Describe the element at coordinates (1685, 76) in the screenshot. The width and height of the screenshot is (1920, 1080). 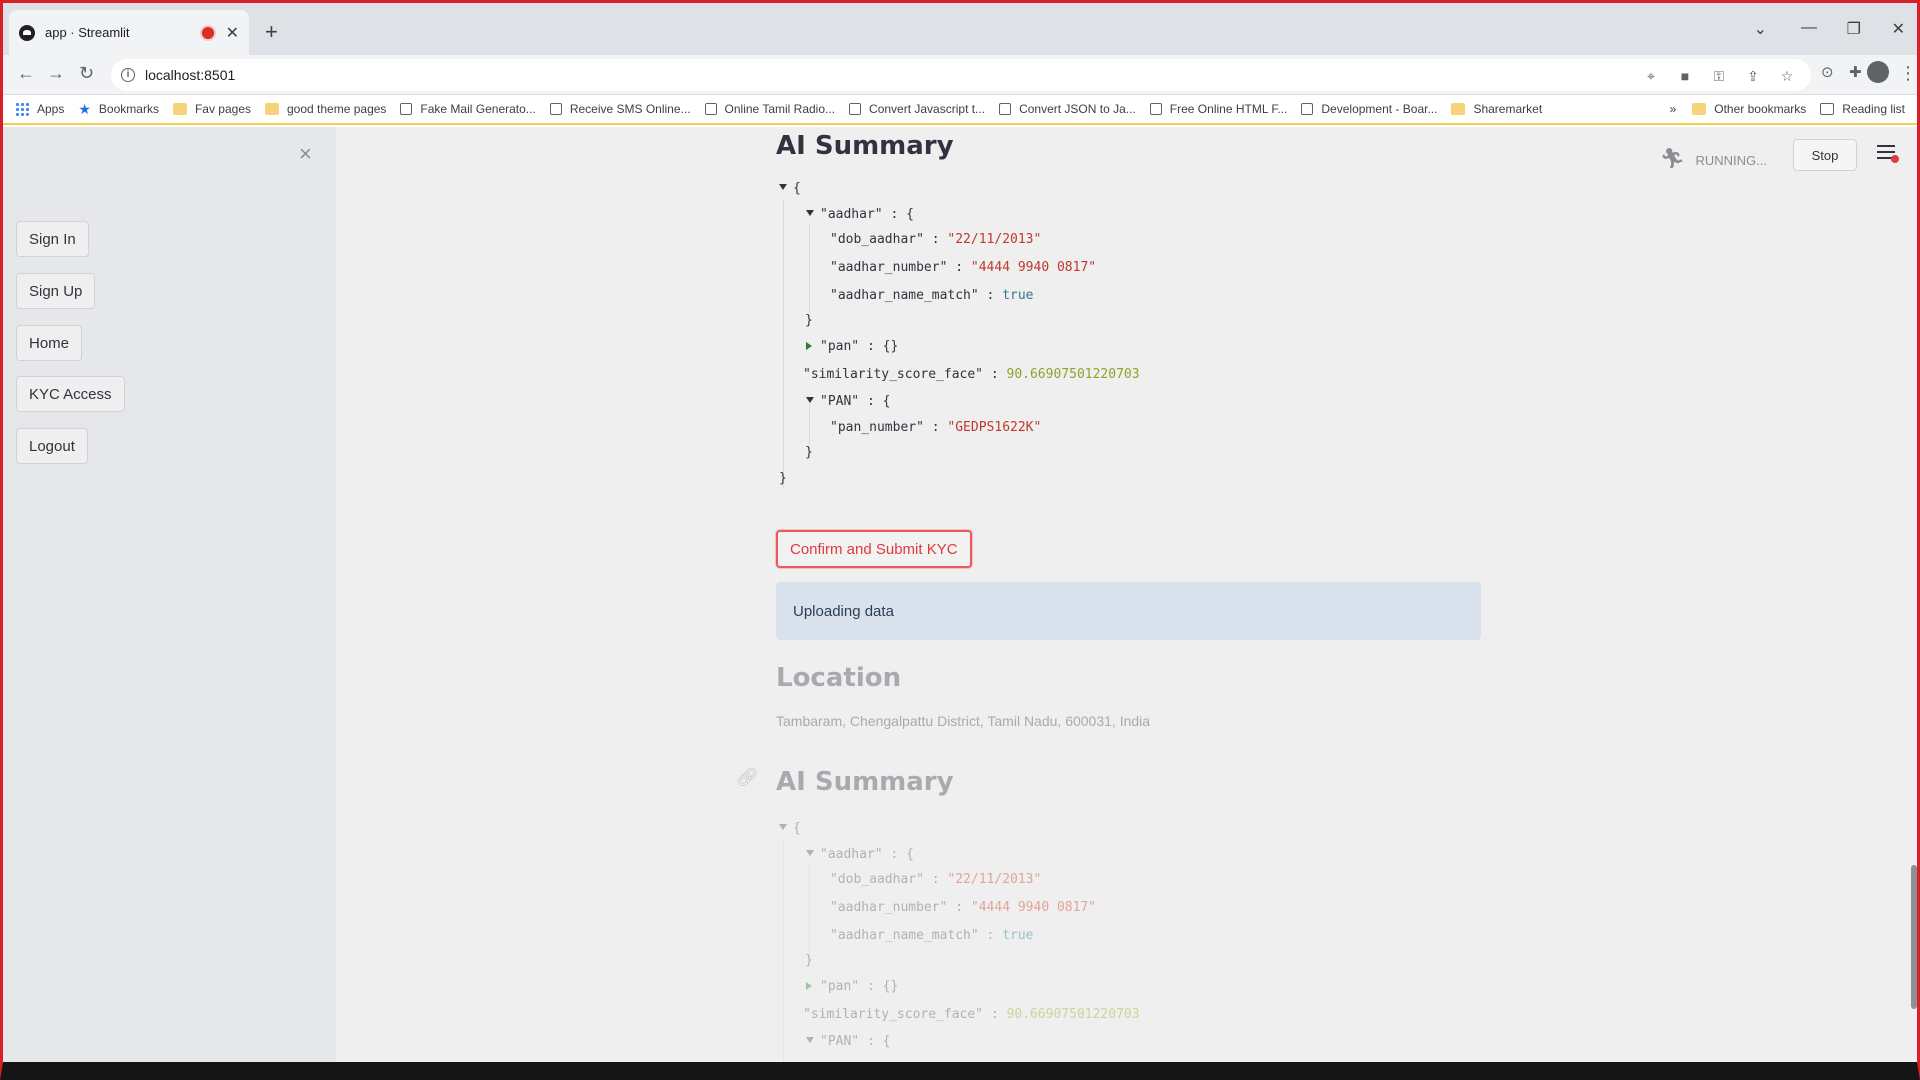
I see `camera-icon: ■` at that location.